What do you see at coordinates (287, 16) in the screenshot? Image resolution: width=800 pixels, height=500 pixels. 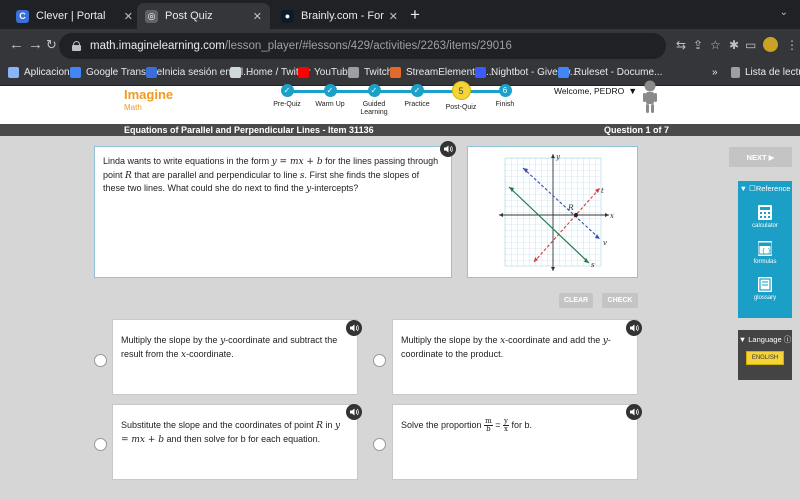 I see `brainly-favicon-icon: ●` at bounding box center [287, 16].